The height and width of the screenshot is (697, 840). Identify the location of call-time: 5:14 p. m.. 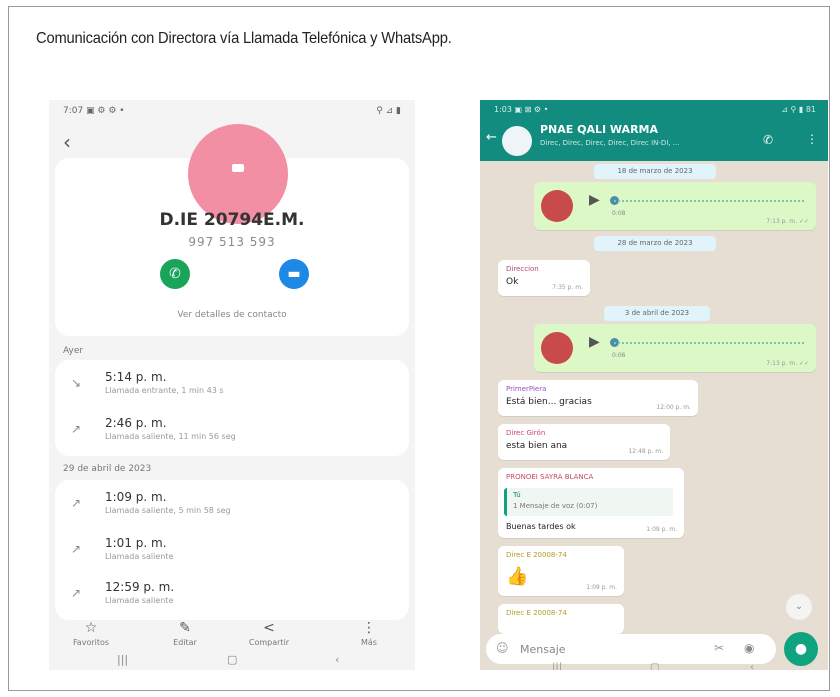
(136, 377).